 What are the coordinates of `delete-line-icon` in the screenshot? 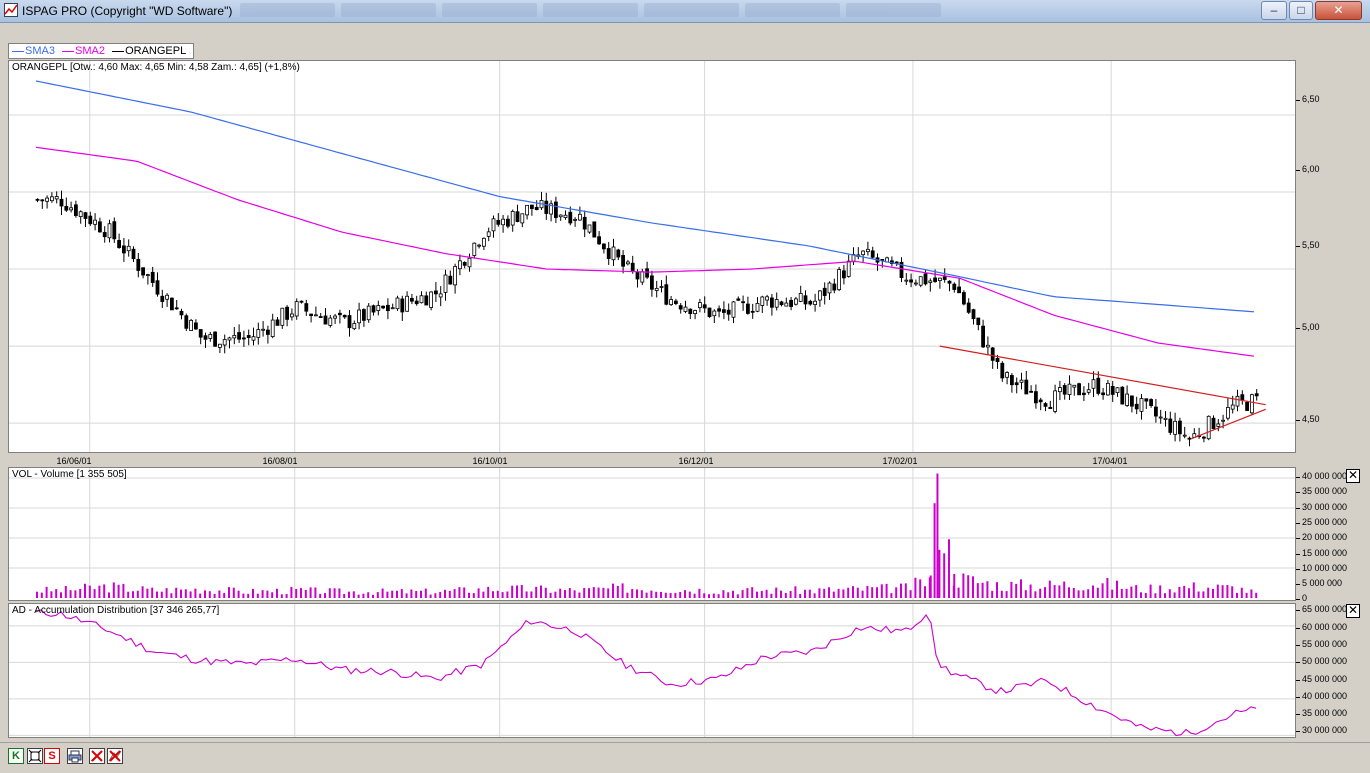 It's located at (96, 756).